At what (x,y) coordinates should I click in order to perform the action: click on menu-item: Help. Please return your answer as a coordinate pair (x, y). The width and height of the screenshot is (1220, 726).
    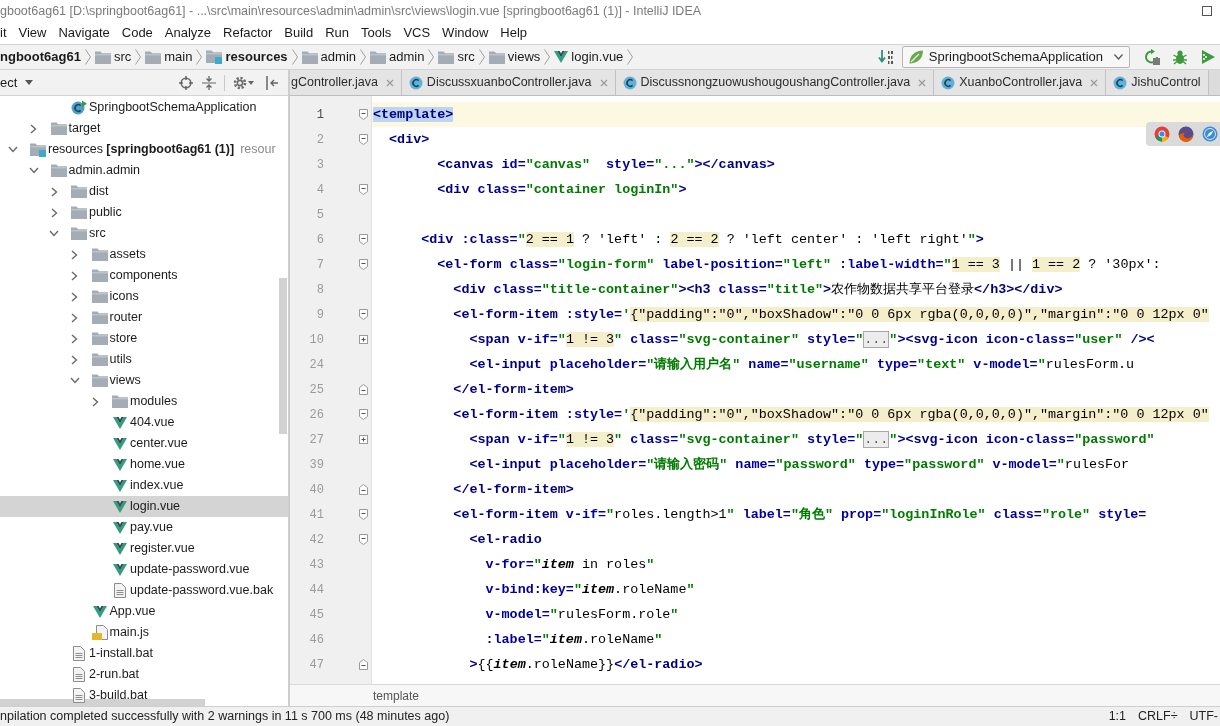
    Looking at the image, I should click on (514, 33).